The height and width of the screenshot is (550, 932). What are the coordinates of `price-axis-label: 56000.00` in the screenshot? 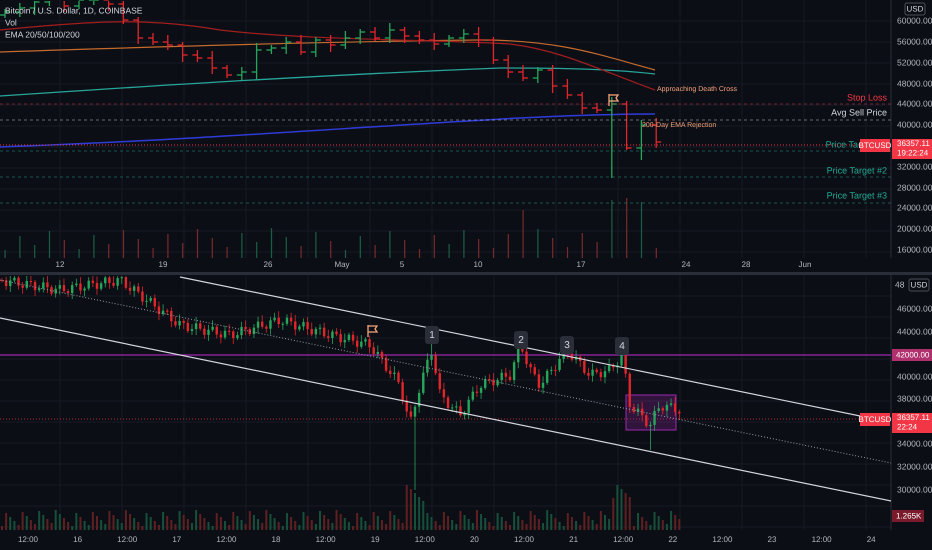 It's located at (914, 41).